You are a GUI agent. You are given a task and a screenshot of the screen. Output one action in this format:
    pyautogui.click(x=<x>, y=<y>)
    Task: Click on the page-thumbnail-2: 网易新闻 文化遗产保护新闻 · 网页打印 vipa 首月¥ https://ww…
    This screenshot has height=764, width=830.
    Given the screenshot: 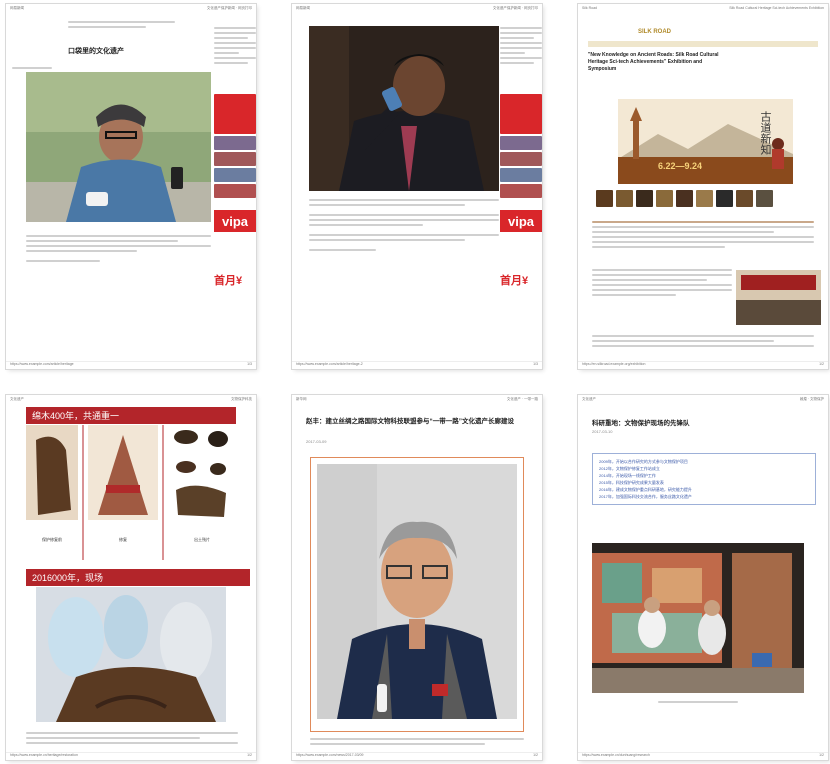 What is the action you would take?
    pyautogui.click(x=417, y=186)
    